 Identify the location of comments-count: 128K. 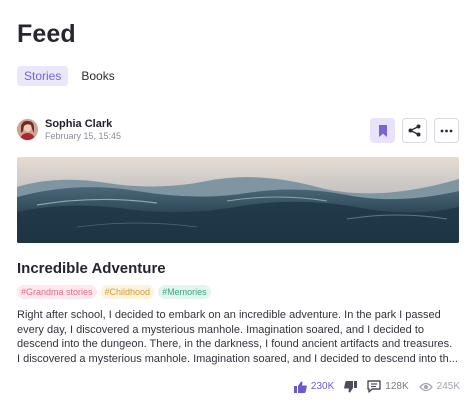
(397, 386).